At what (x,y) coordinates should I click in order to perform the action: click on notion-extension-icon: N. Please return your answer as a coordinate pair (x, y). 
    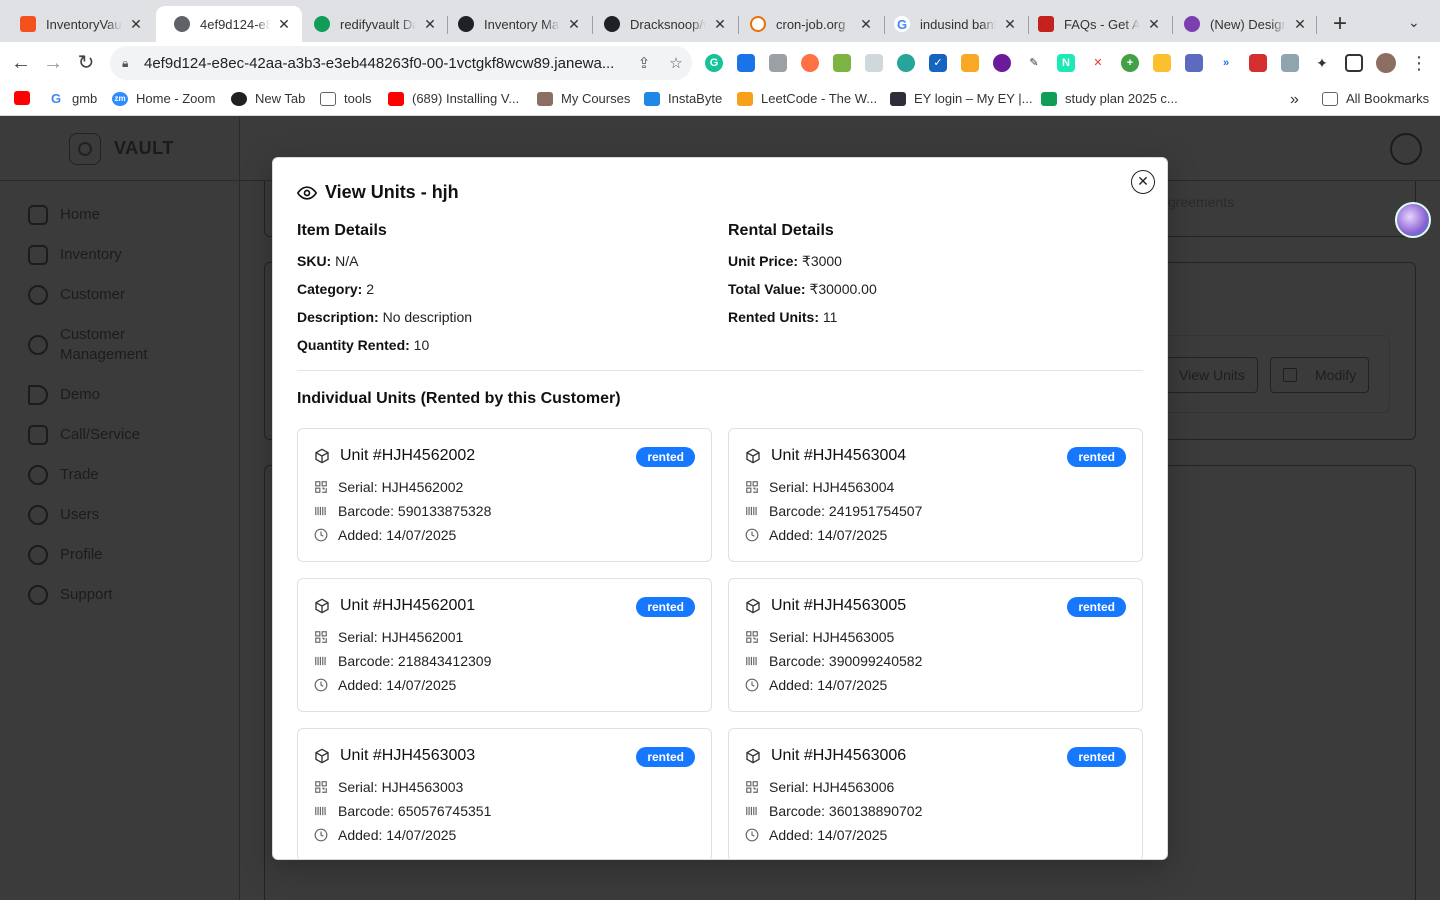
    Looking at the image, I should click on (1066, 63).